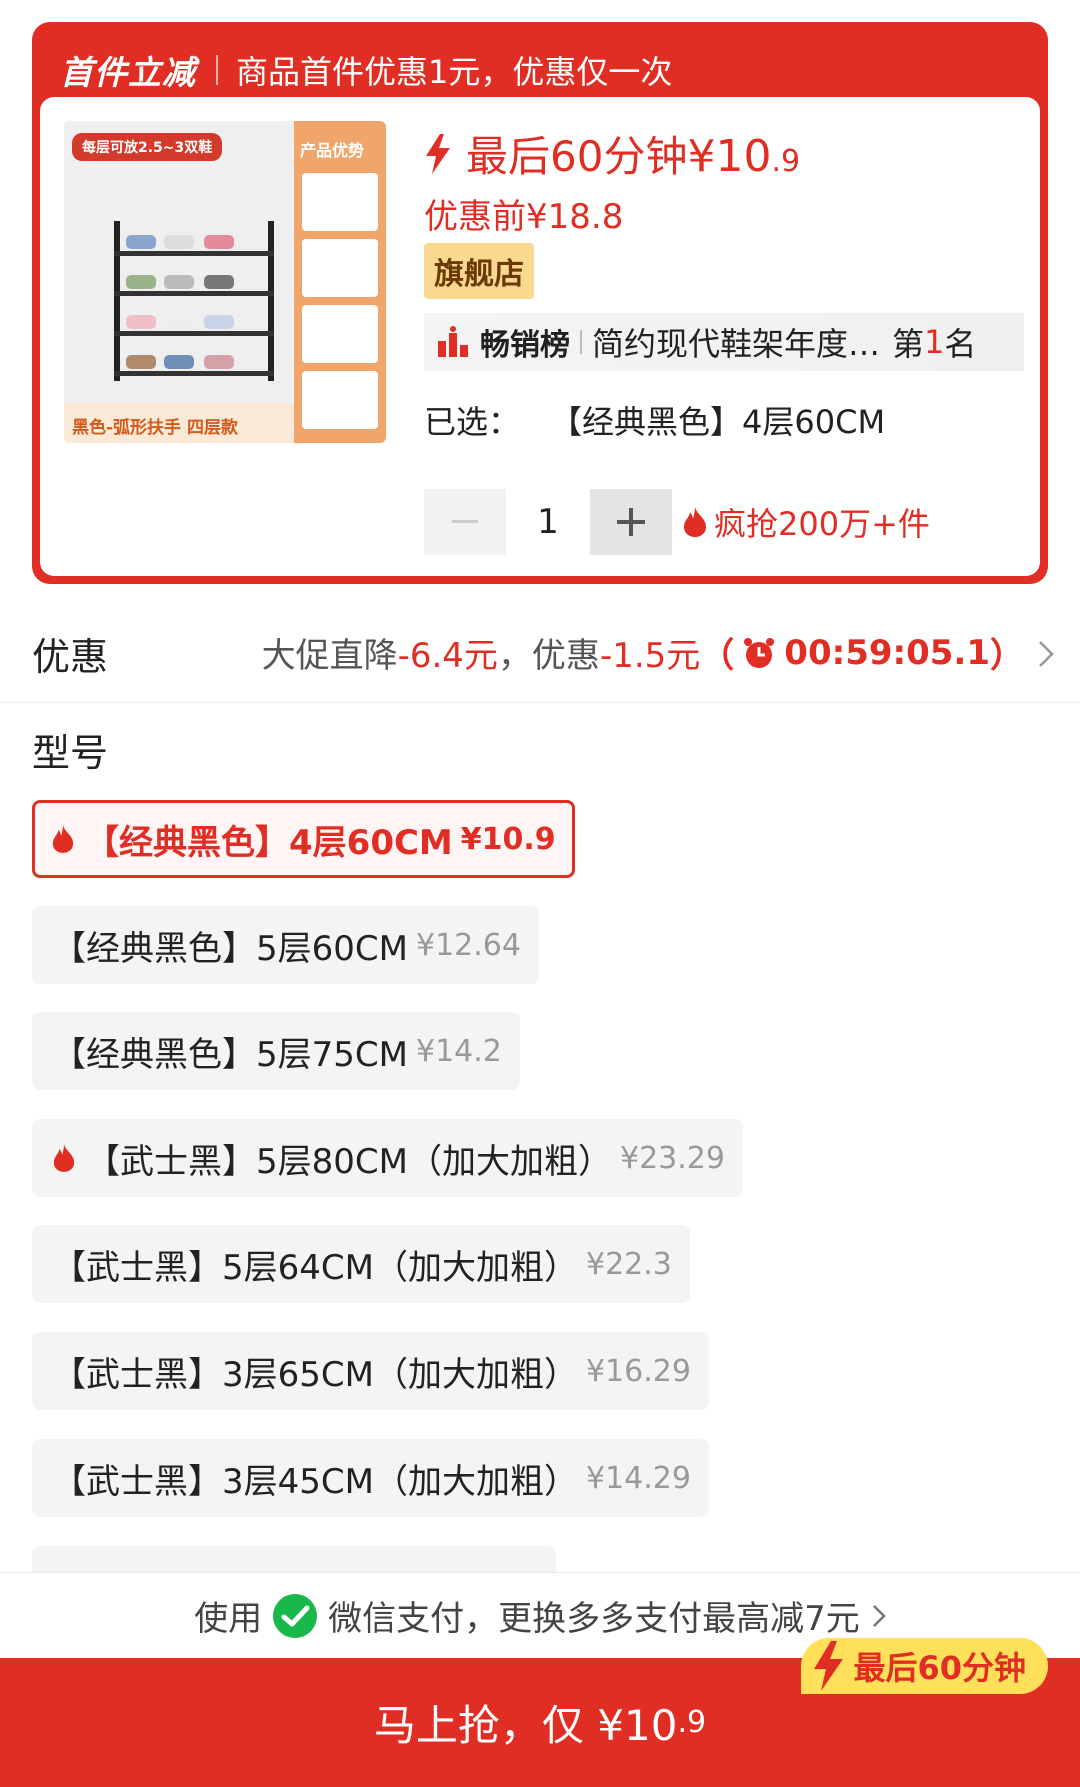  What do you see at coordinates (908, 344) in the screenshot?
I see `rank-prefix: 第` at bounding box center [908, 344].